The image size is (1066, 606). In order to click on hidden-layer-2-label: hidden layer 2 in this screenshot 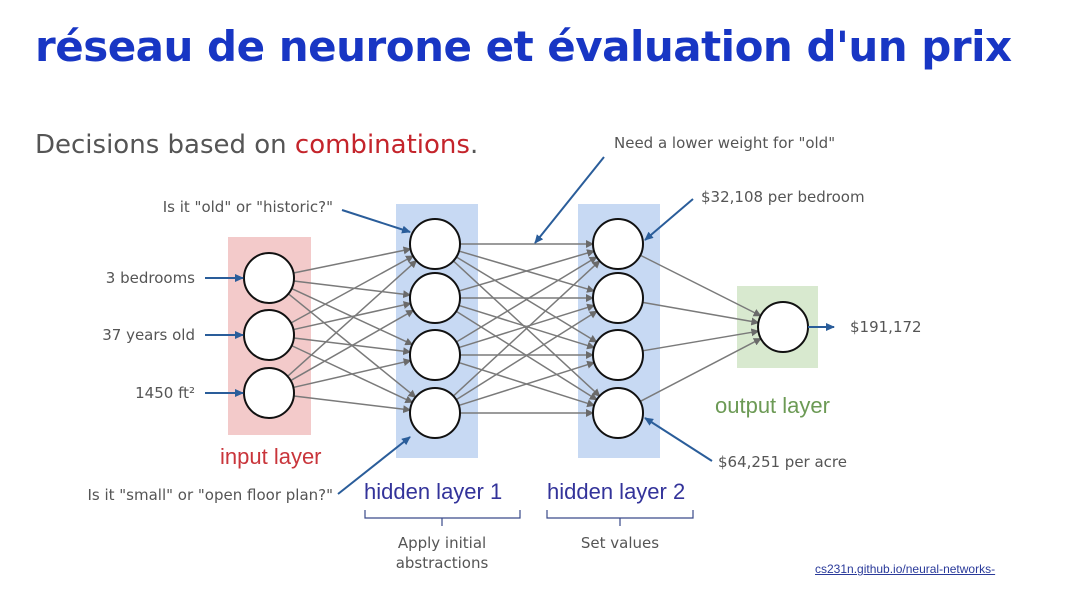, I will do `click(616, 491)`.